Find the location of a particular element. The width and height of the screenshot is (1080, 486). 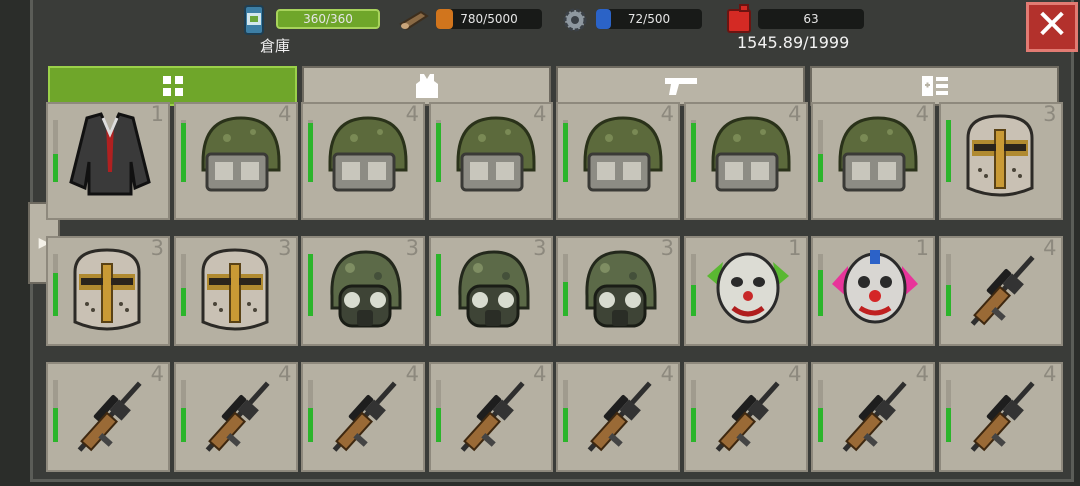

wood-value: 780/5000 is located at coordinates (489, 19).